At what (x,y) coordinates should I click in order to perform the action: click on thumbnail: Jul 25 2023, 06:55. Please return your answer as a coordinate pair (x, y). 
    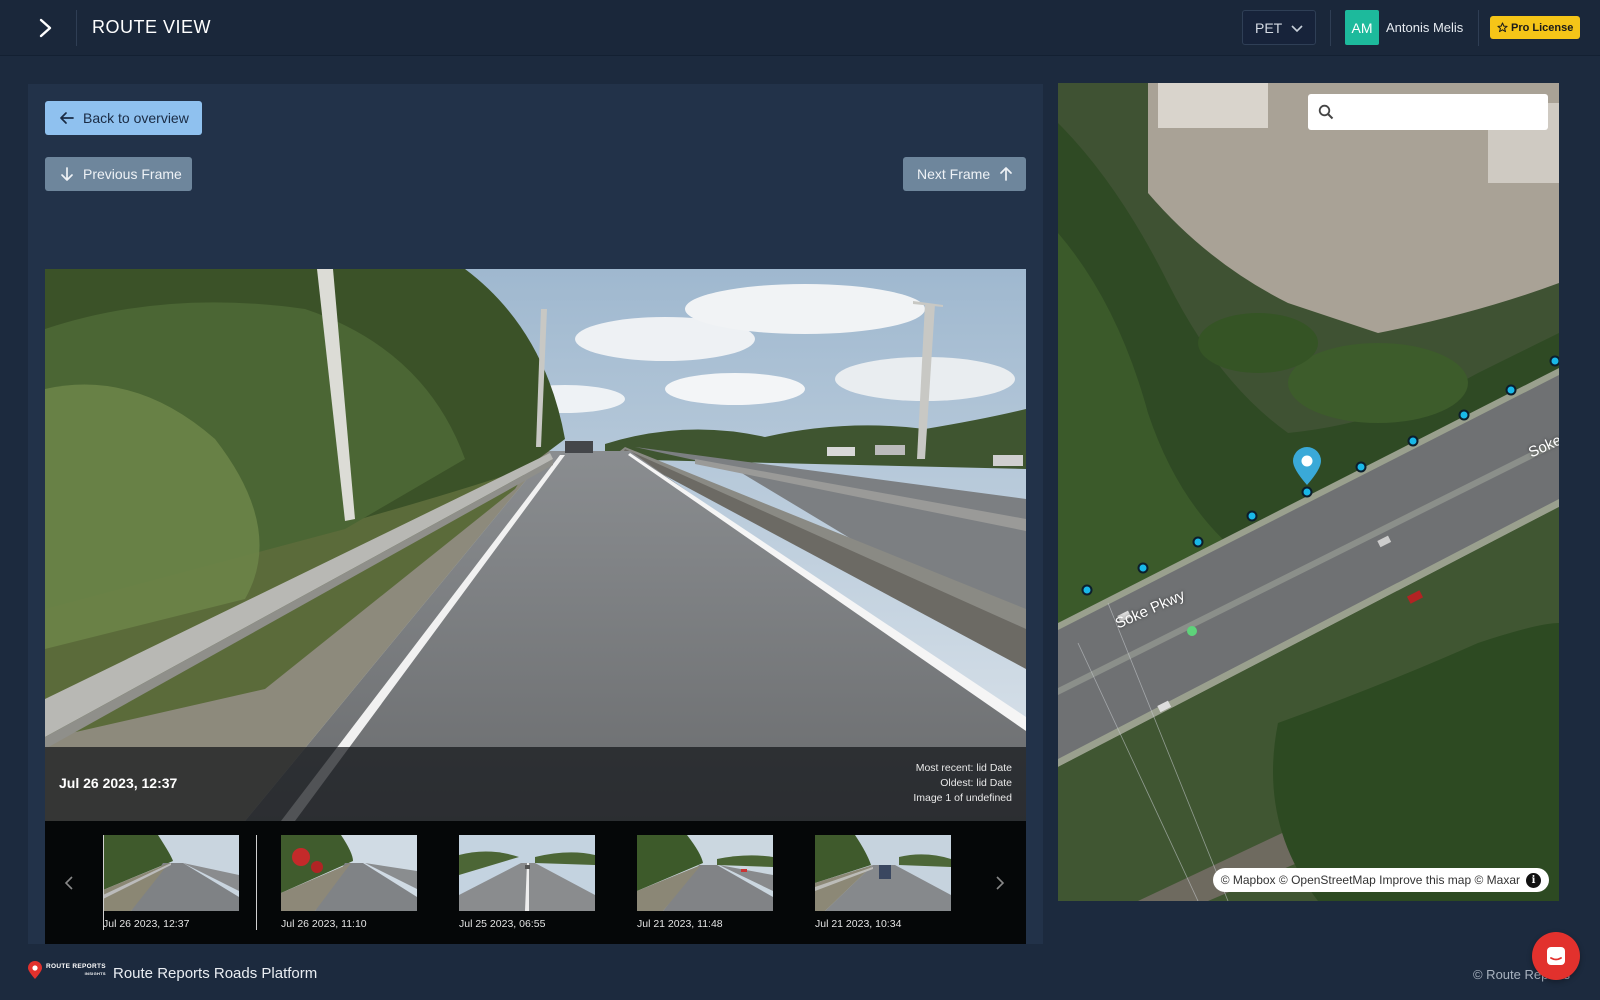
    Looking at the image, I should click on (527, 882).